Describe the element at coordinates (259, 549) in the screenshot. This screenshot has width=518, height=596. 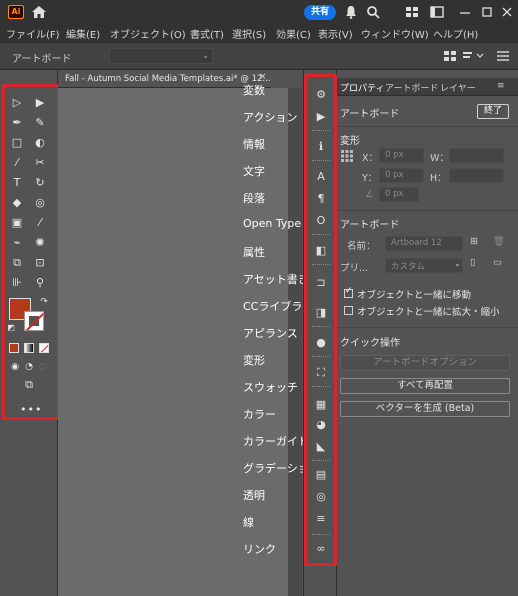
I see `flyout-item-links: リンク` at that location.